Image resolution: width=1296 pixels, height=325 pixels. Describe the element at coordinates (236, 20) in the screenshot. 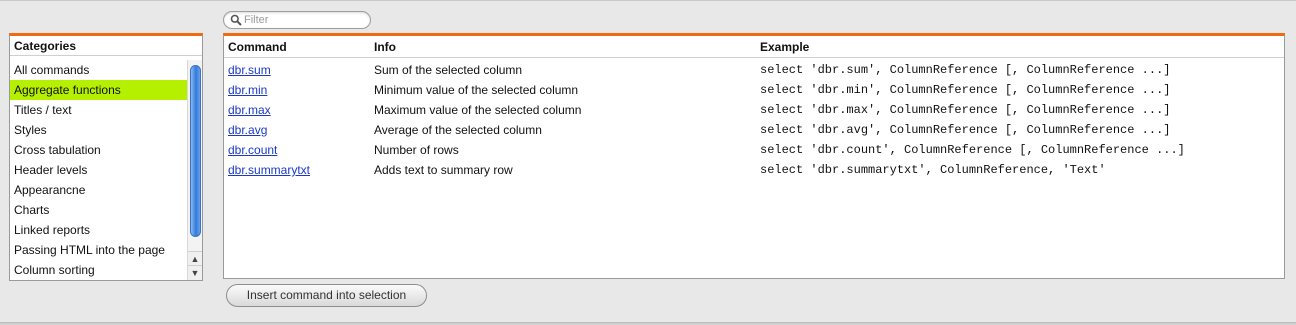

I see `search-icon` at that location.